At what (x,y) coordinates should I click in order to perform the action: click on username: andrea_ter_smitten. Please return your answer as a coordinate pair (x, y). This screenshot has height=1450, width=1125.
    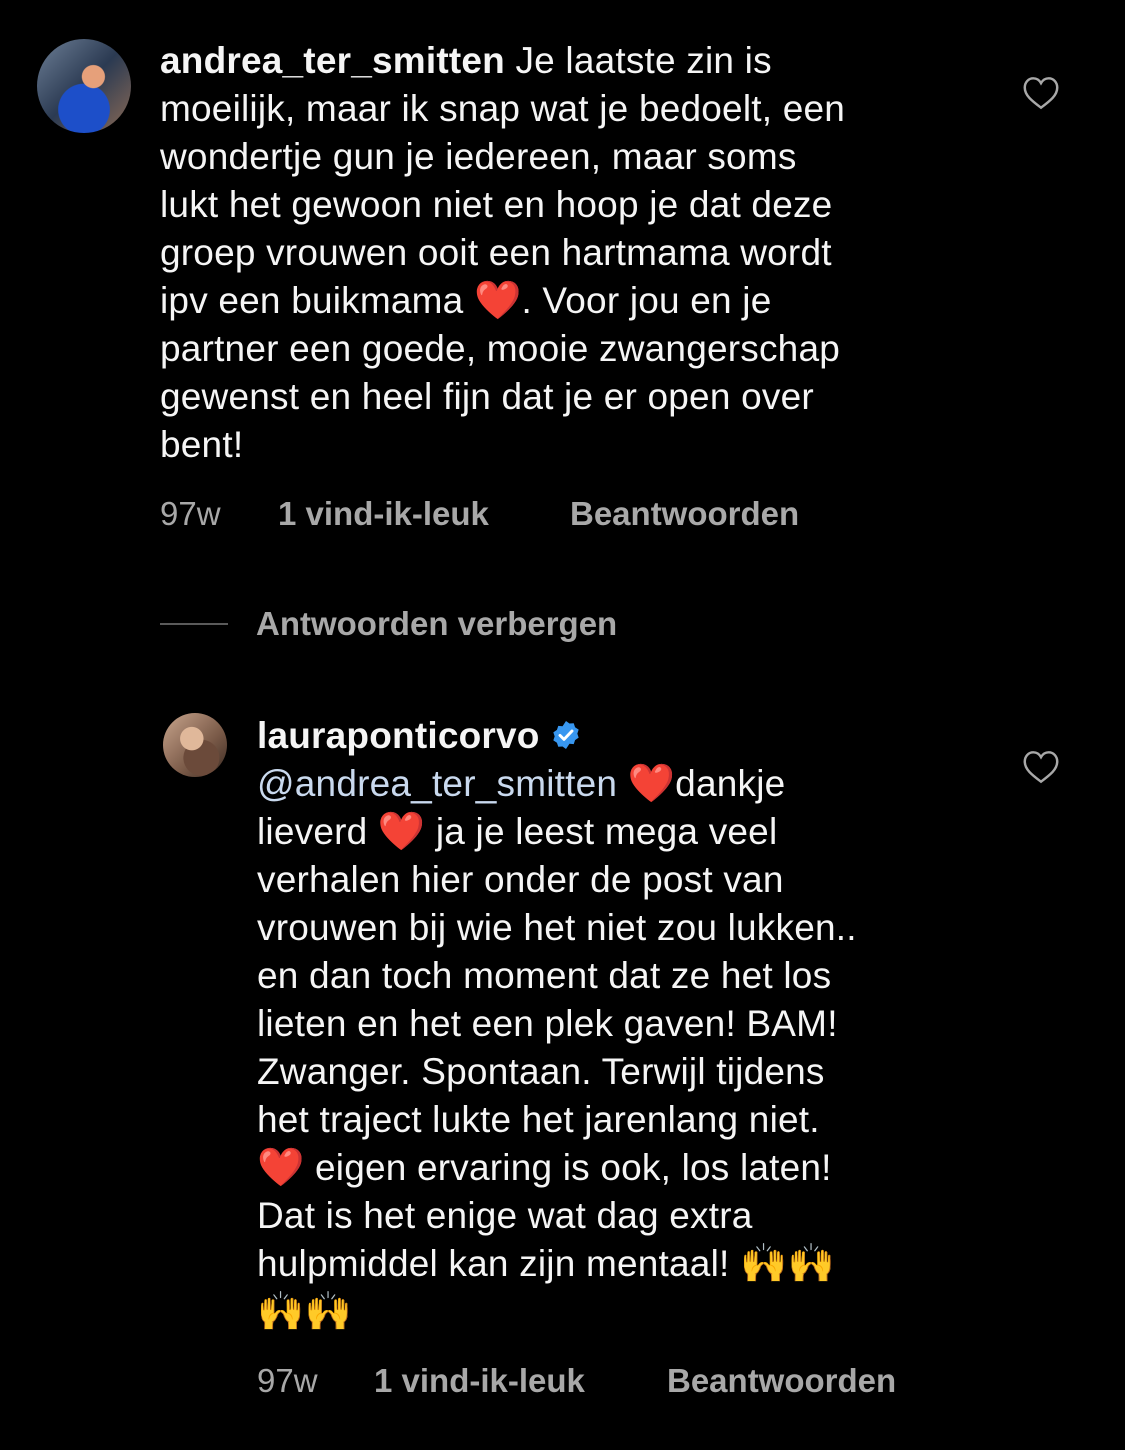
    Looking at the image, I should click on (332, 60).